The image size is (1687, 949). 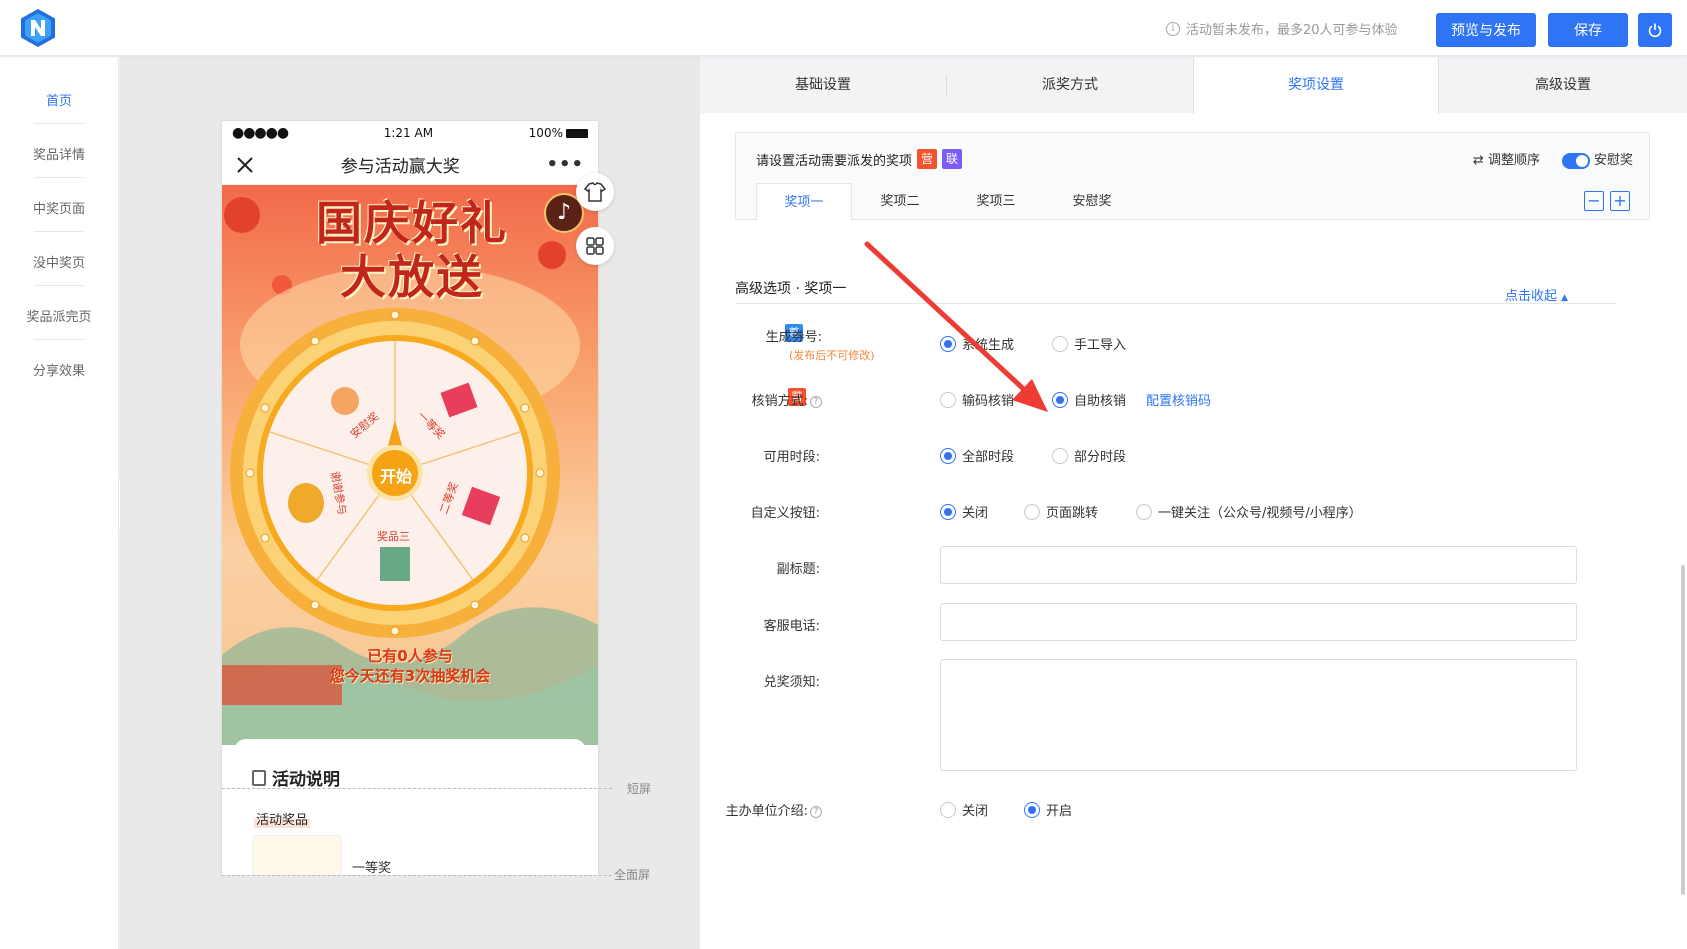 What do you see at coordinates (1089, 399) in the screenshot?
I see `verify-option-self: 自助核销` at bounding box center [1089, 399].